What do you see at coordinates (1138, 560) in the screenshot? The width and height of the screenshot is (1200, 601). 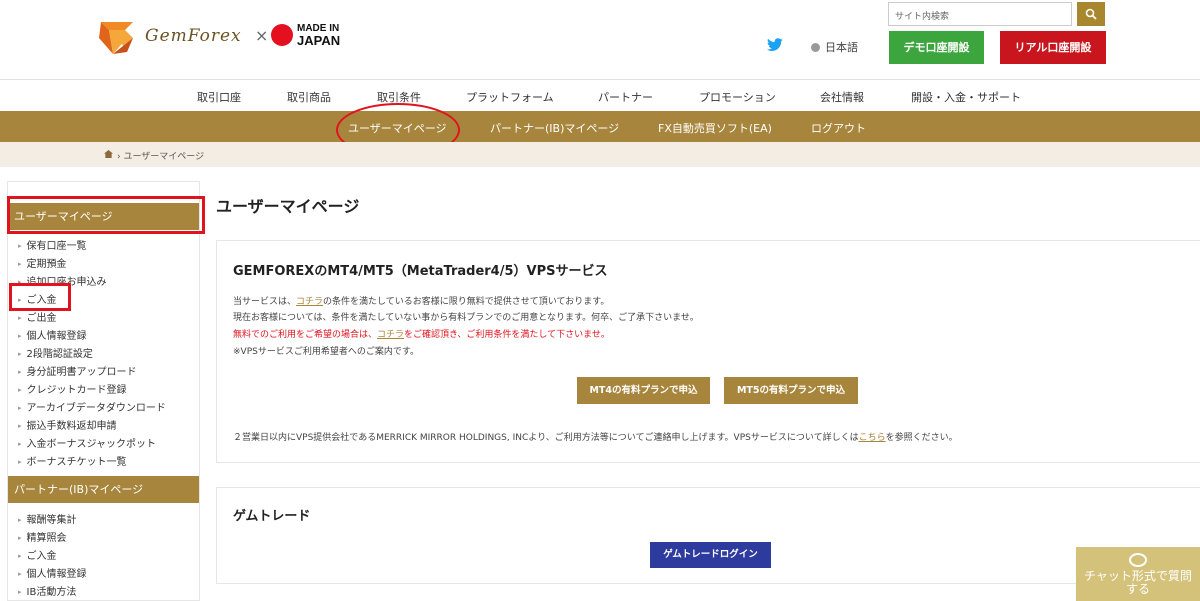 I see `chat-bubble-icon` at bounding box center [1138, 560].